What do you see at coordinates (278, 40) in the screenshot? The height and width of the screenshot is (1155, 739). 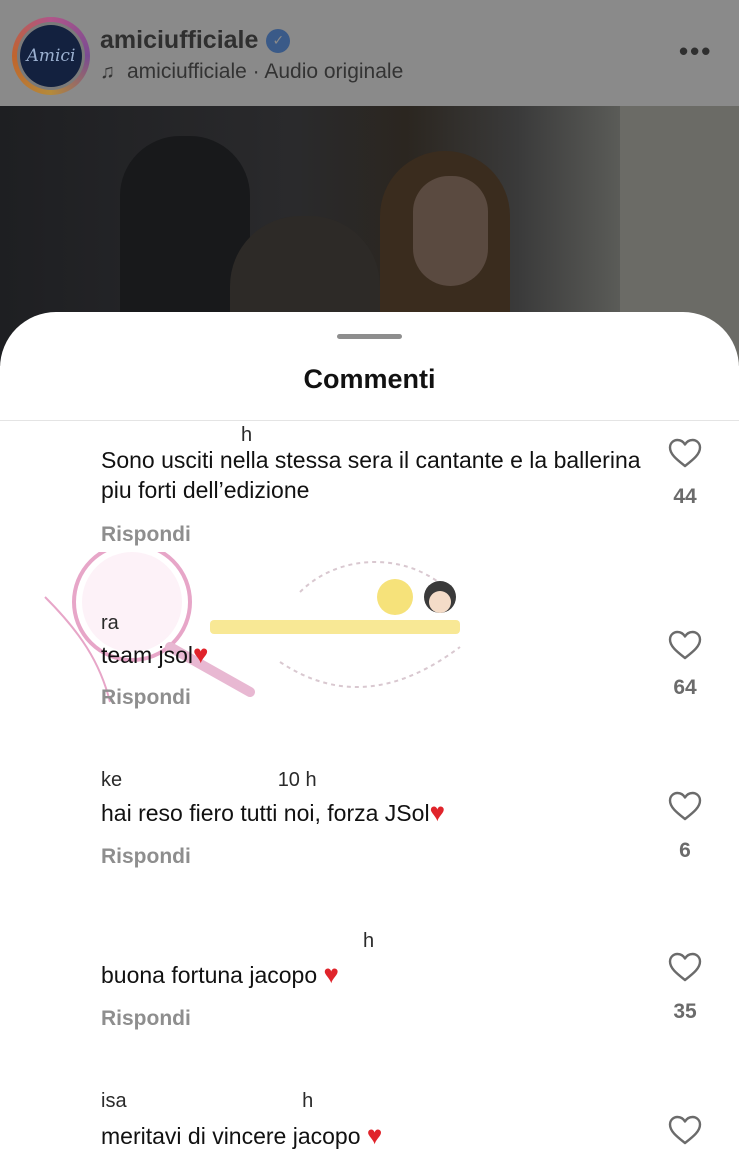 I see `verified-badge-icon: ✓` at bounding box center [278, 40].